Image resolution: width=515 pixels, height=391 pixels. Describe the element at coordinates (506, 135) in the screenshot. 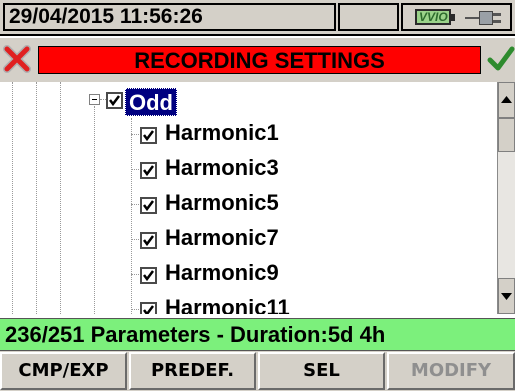

I see `scroll-thumb` at that location.